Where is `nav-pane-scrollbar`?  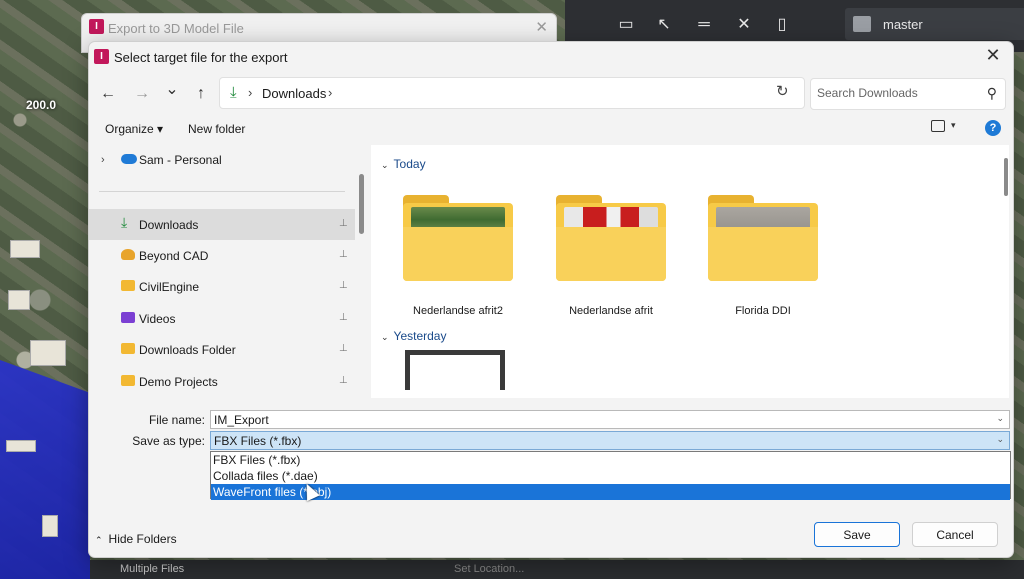 nav-pane-scrollbar is located at coordinates (361, 204).